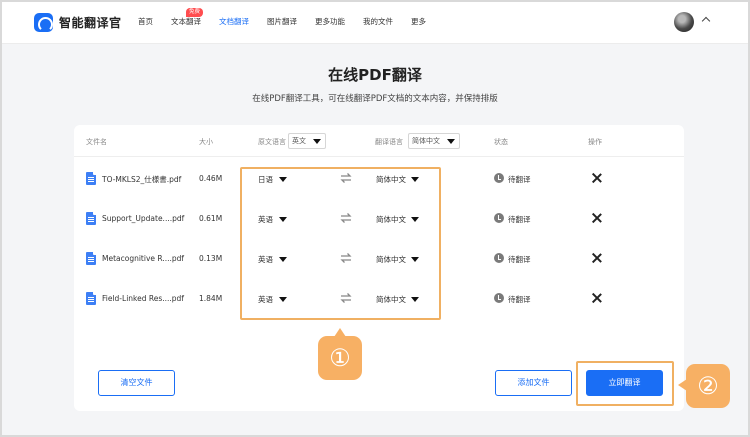 This screenshot has height=437, width=750. Describe the element at coordinates (206, 142) in the screenshot. I see `column-size: 大小` at that location.